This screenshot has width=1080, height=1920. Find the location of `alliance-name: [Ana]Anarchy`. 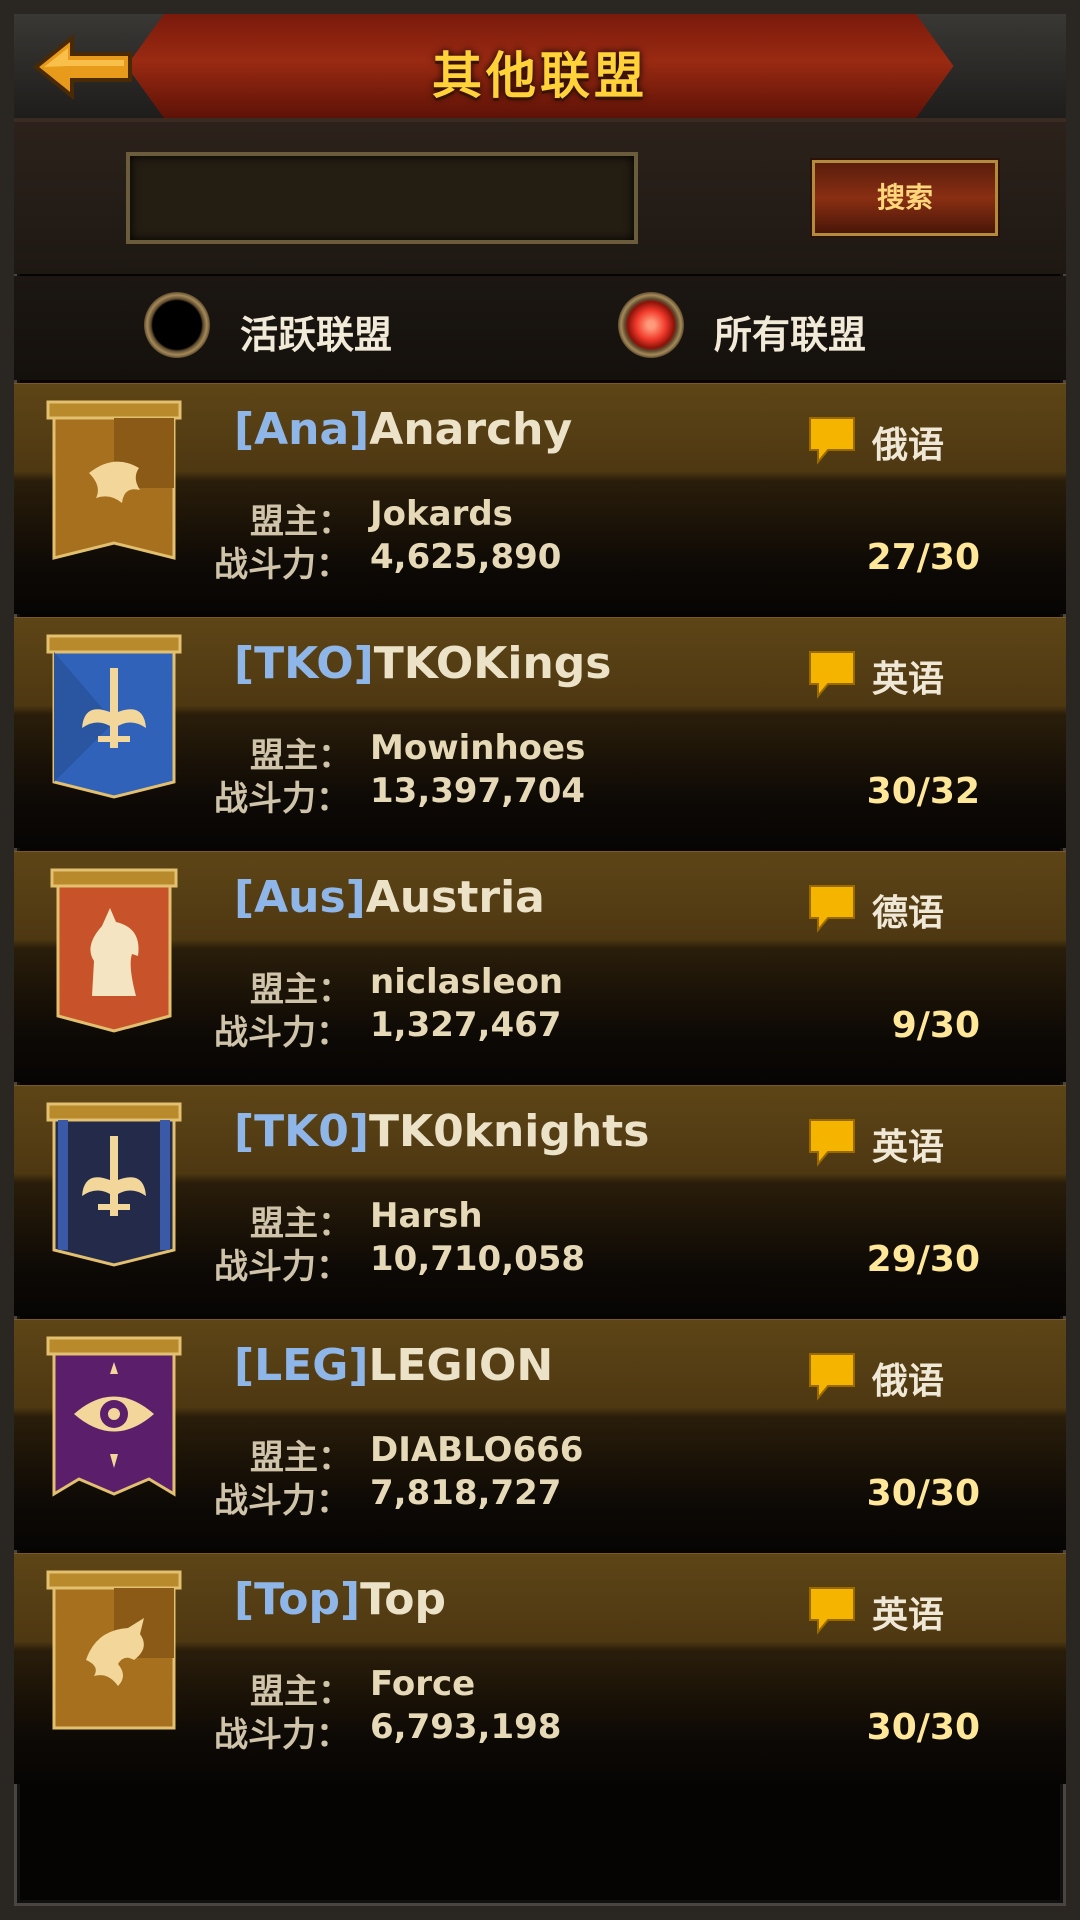

alliance-name: [Ana]Anarchy is located at coordinates (403, 429).